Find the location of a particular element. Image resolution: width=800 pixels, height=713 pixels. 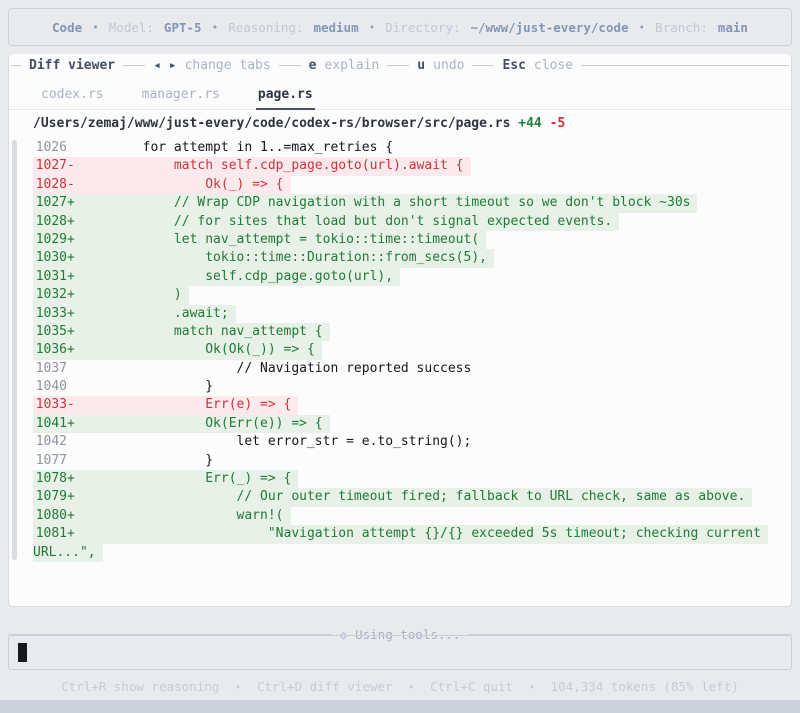

code-text: for attempt in 1..=max_retries { is located at coordinates (237, 147).